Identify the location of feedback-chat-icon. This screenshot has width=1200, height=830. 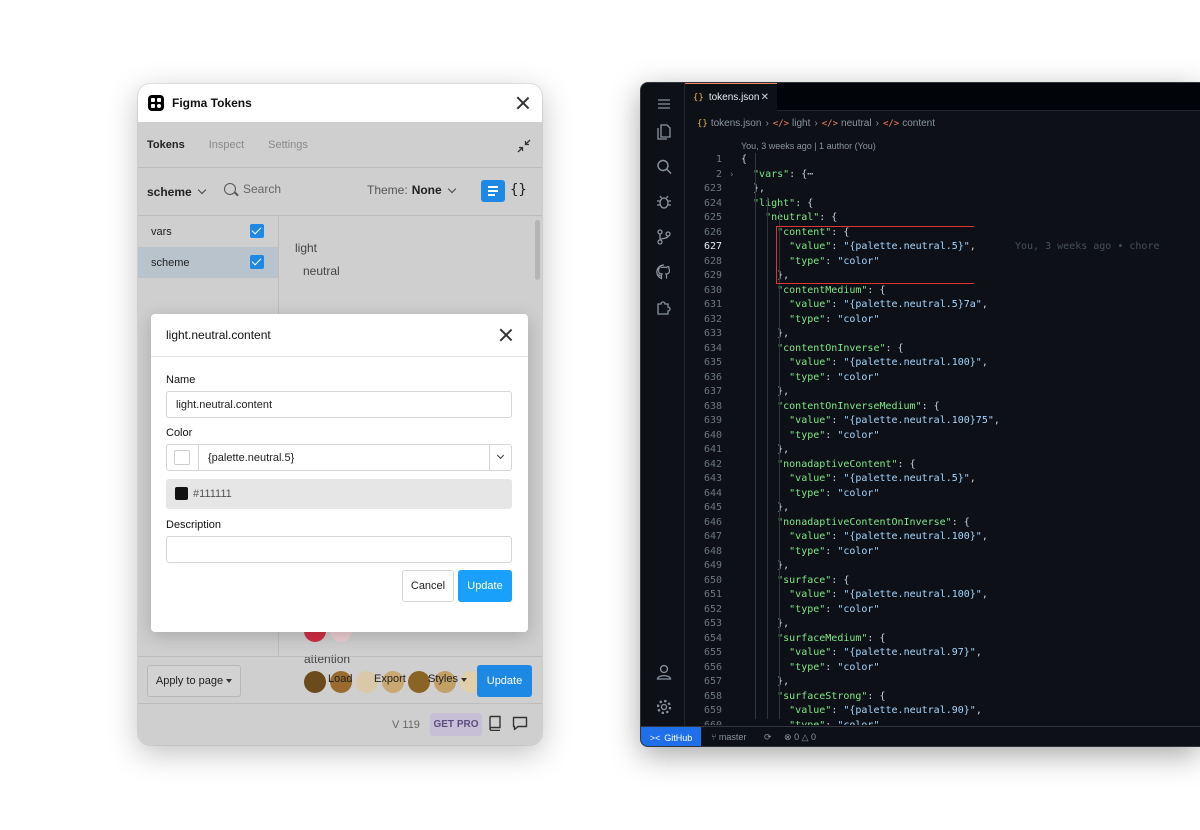
(520, 723).